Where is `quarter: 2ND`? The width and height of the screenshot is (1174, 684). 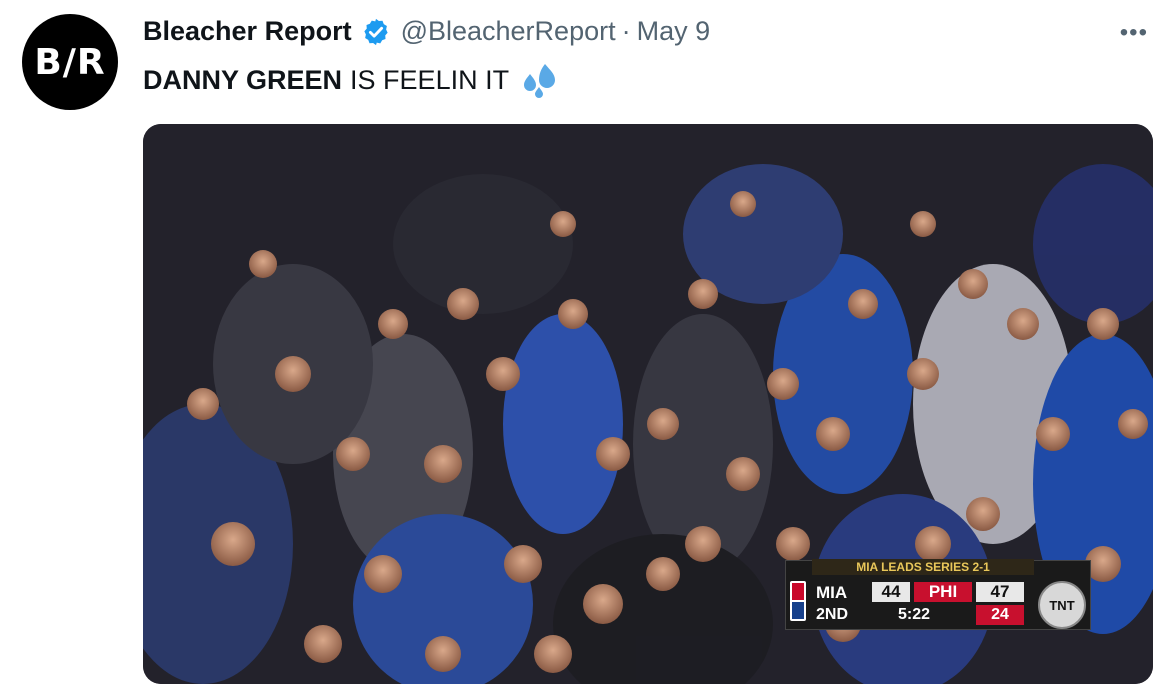
quarter: 2ND is located at coordinates (832, 614).